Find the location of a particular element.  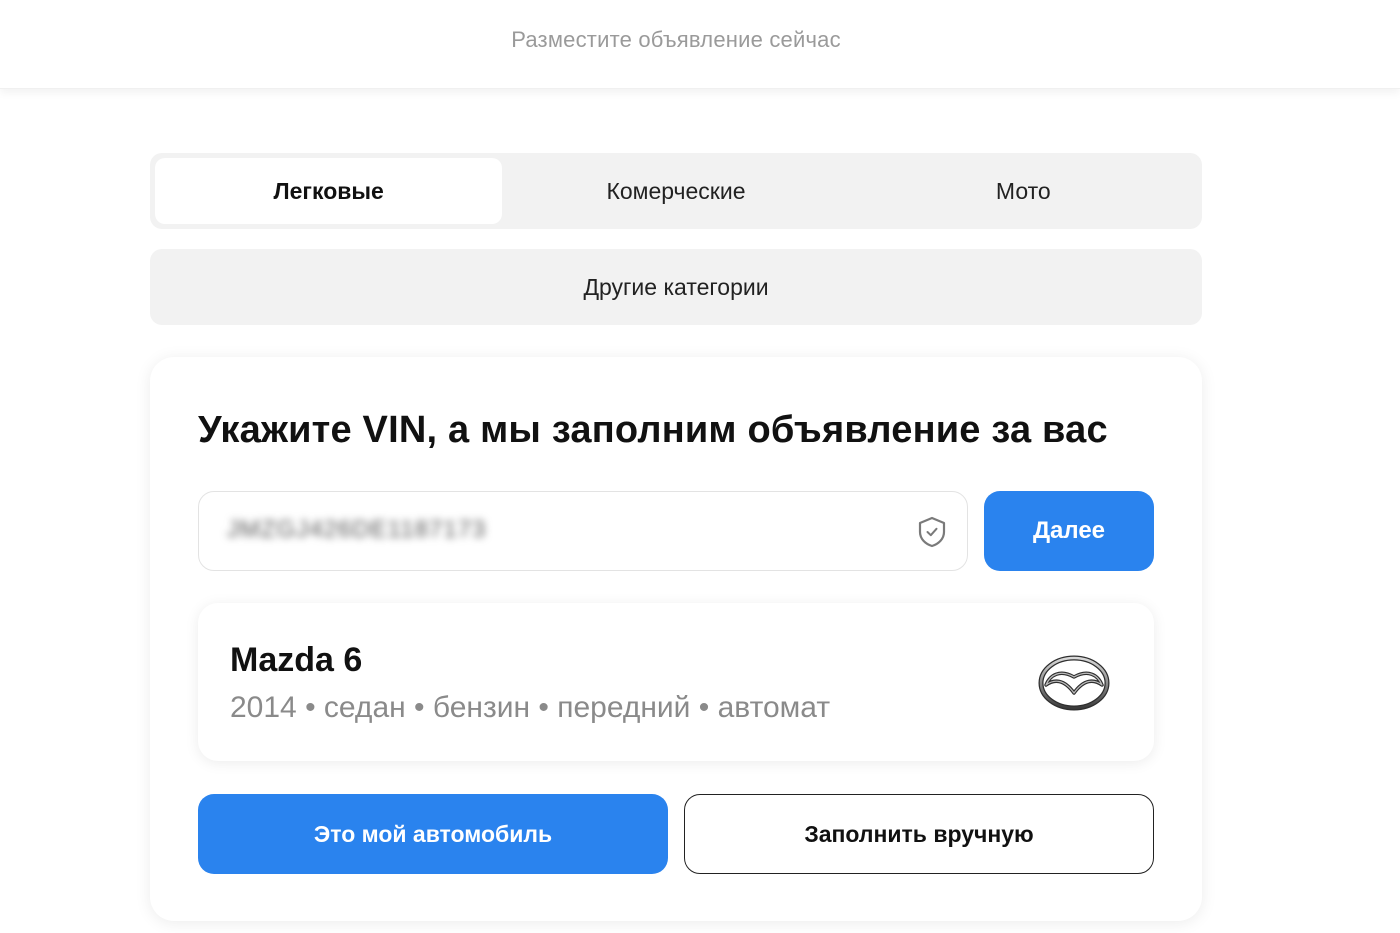

top-bar: Разместите объявление сейчас is located at coordinates (700, 44).